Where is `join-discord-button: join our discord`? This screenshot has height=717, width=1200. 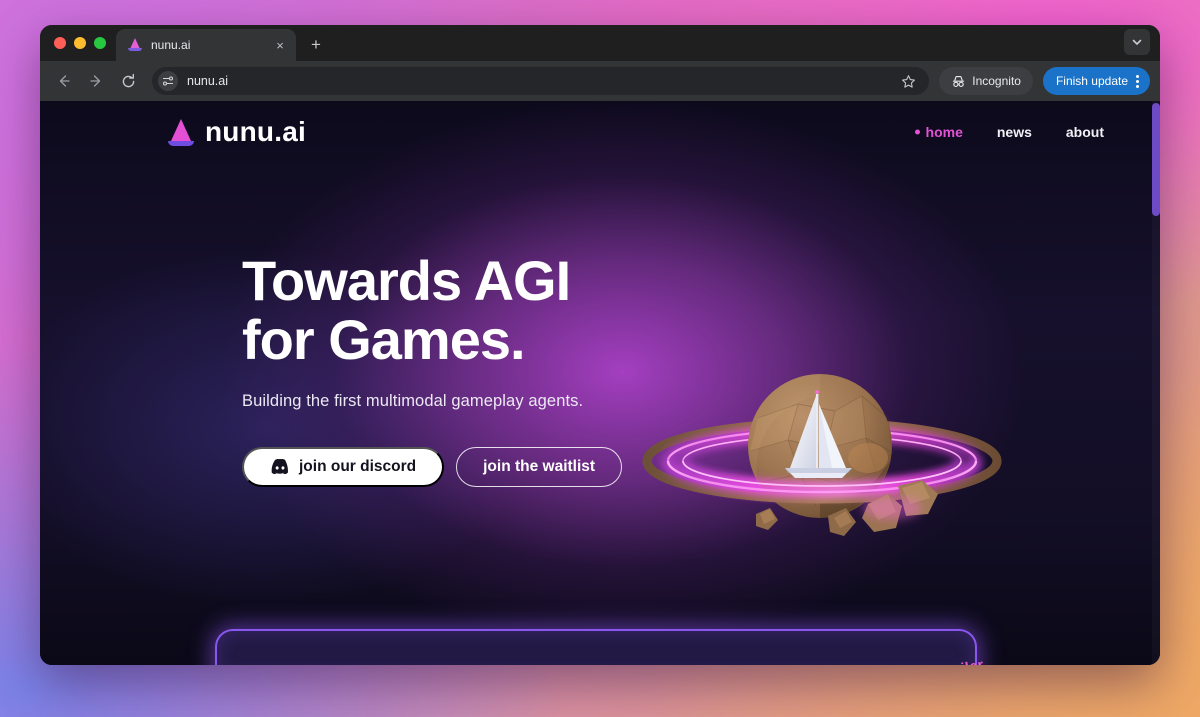
join-discord-button: join our discord is located at coordinates (343, 466).